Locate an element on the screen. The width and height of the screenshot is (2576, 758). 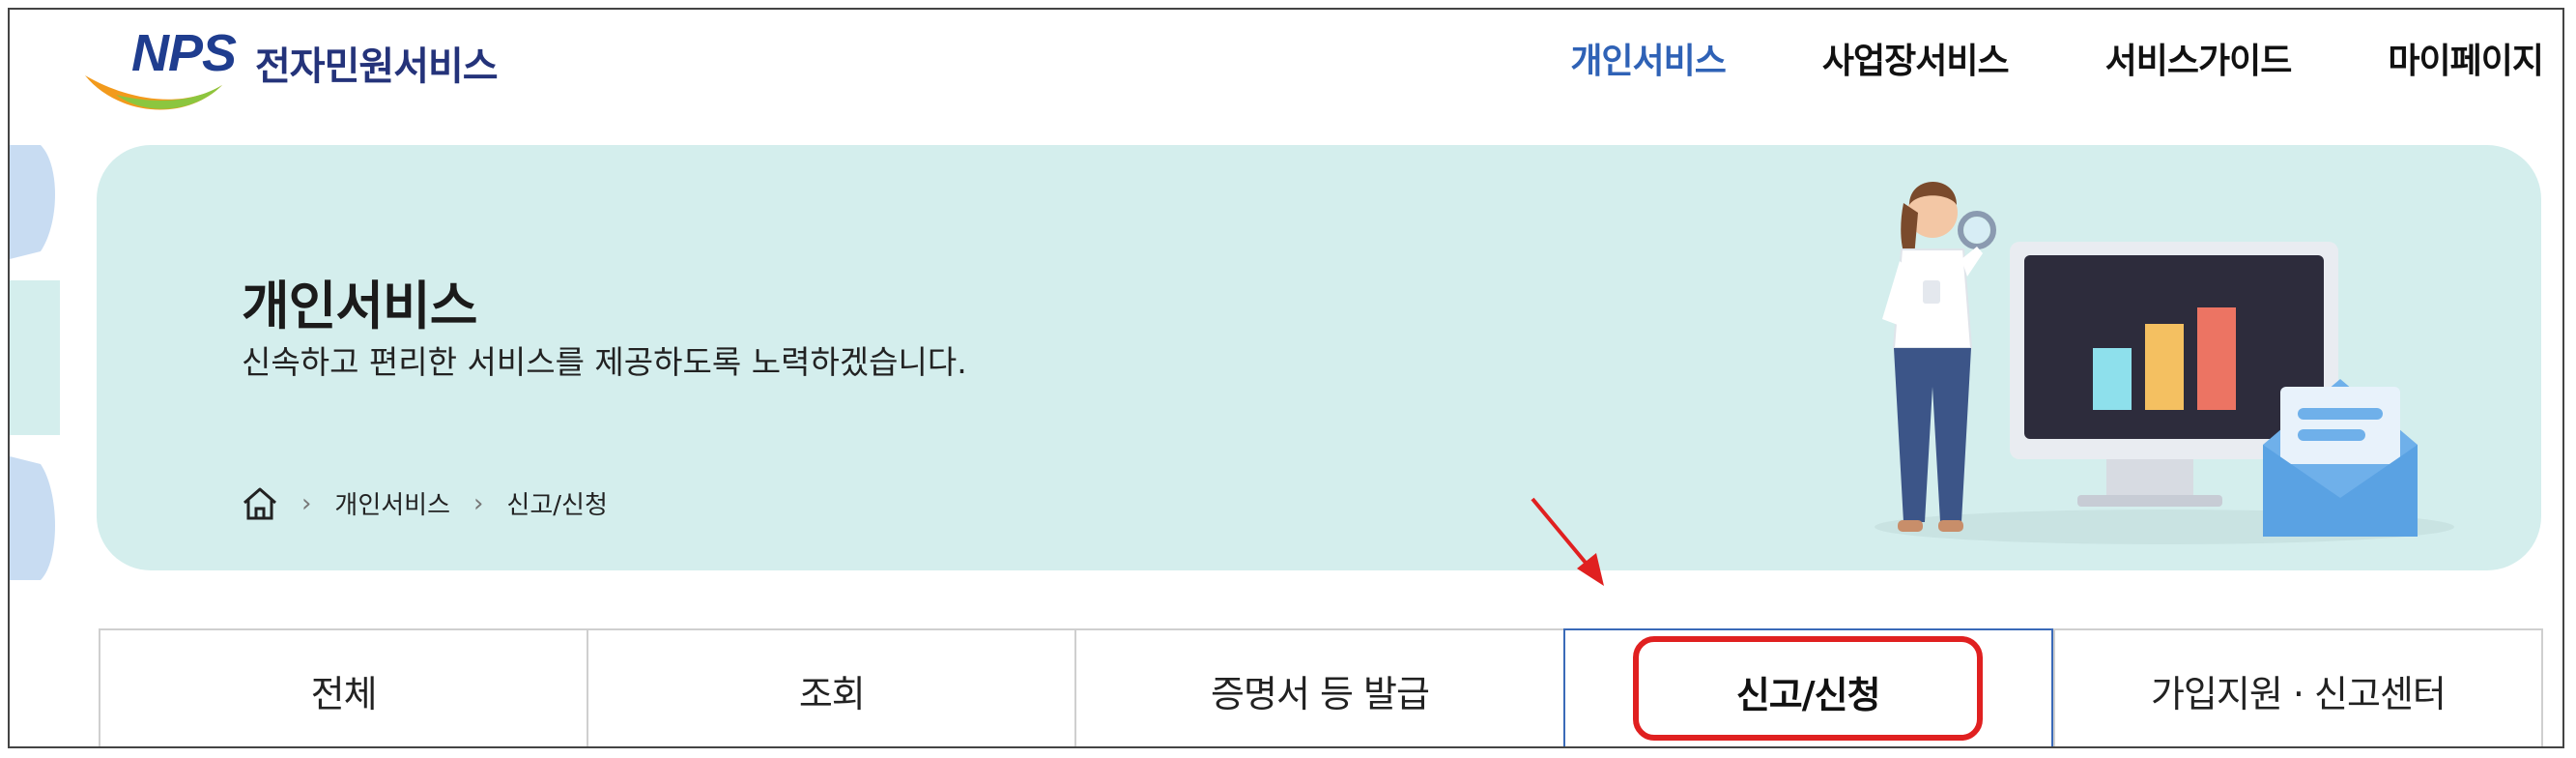
page-subtitle: 신속하고 편리한 서비스를 제공하도록 노력하겠습니다. is located at coordinates (604, 362).